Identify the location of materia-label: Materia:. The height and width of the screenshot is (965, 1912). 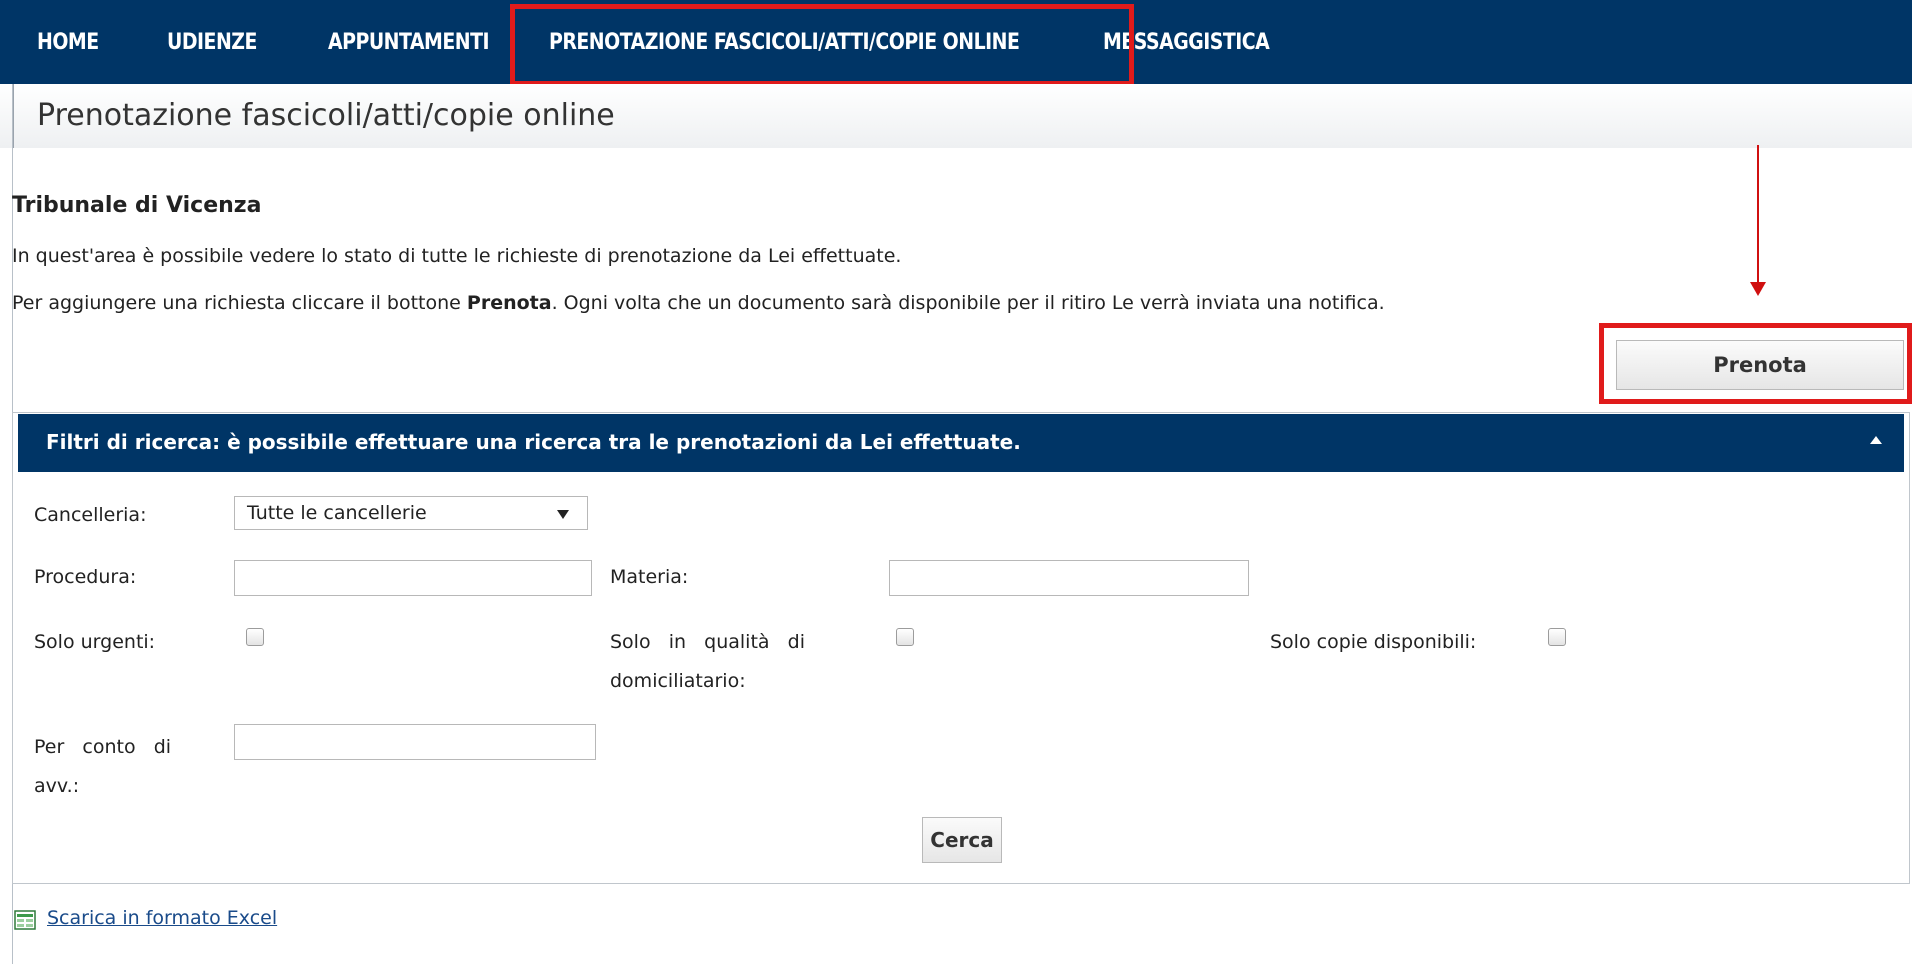
(649, 577).